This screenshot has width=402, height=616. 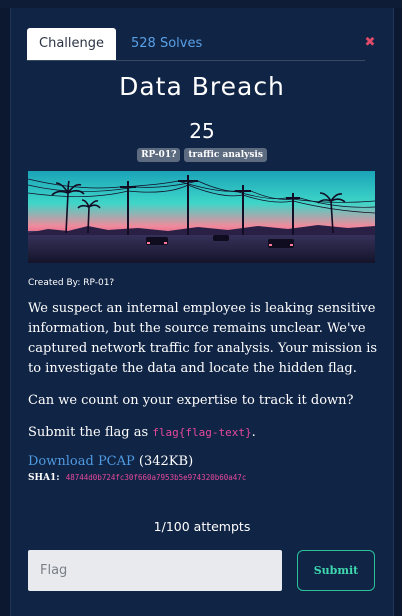 I want to click on tab-challenge: Challenge, so click(x=71, y=44).